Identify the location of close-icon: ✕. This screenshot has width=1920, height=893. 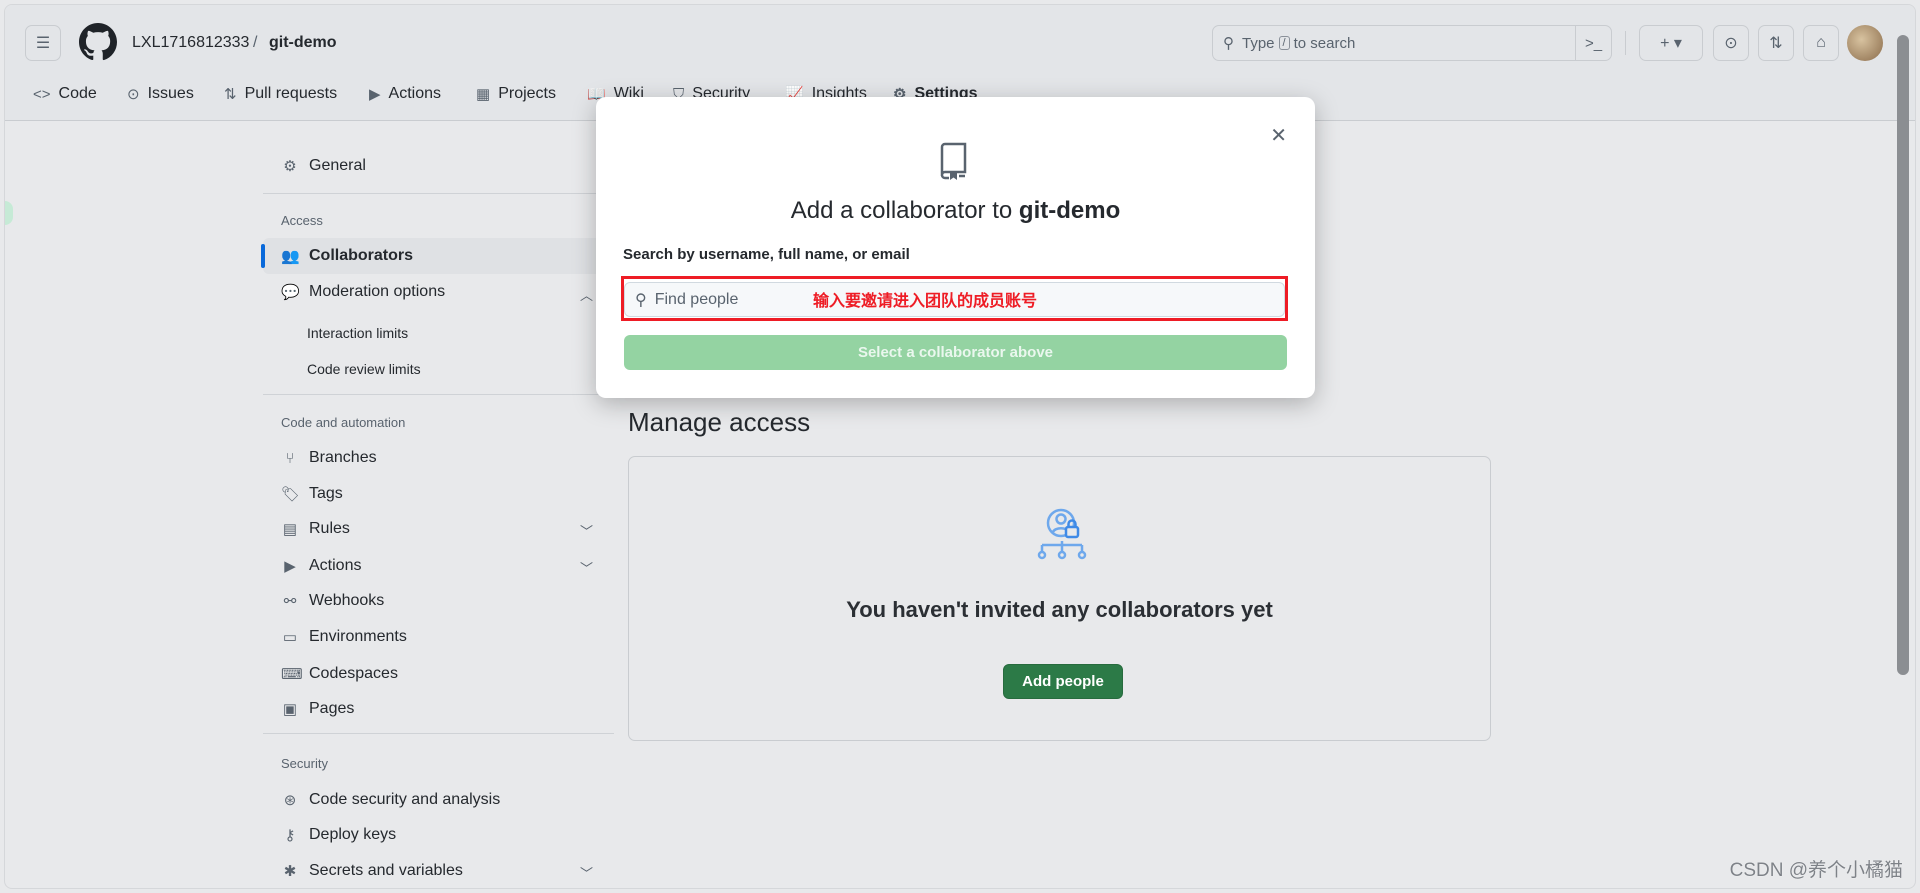
(1278, 135).